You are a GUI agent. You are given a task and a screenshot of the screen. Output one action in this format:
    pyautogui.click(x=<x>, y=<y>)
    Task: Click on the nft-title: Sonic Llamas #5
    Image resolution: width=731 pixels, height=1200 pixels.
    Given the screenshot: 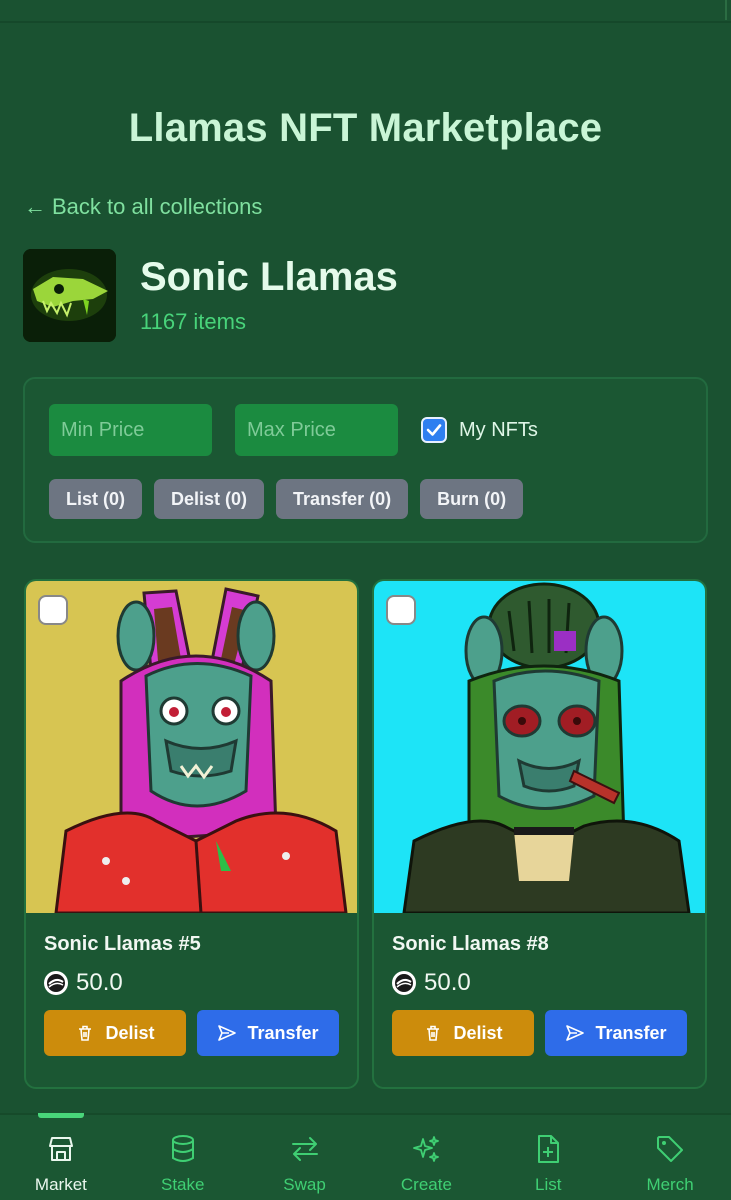 What is the action you would take?
    pyautogui.click(x=122, y=944)
    